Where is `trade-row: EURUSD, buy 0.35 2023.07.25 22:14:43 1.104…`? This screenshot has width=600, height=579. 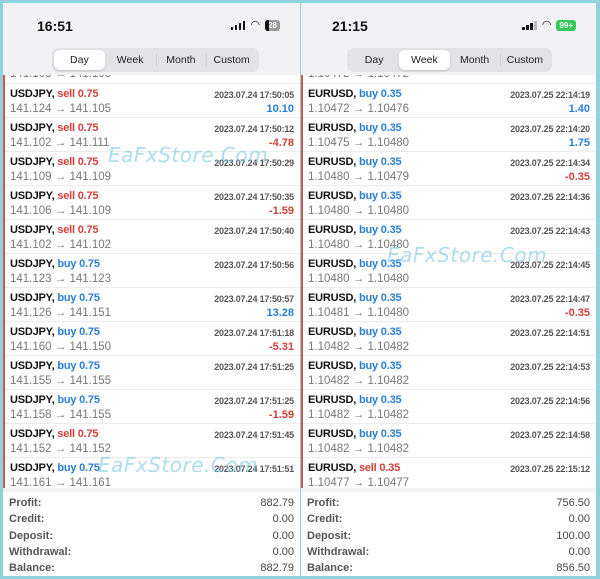 trade-row: EURUSD, buy 0.35 2023.07.25 22:14:43 1.104… is located at coordinates (449, 237).